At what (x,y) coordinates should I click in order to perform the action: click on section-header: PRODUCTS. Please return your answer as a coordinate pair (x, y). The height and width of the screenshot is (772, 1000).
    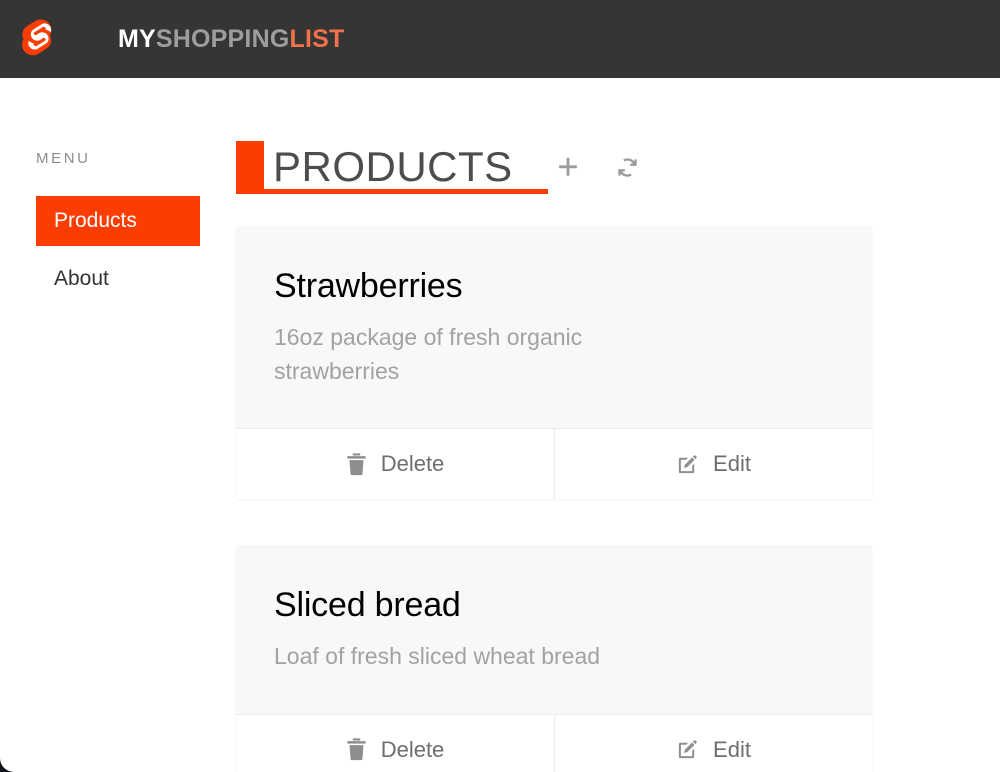
    Looking at the image, I should click on (618, 166).